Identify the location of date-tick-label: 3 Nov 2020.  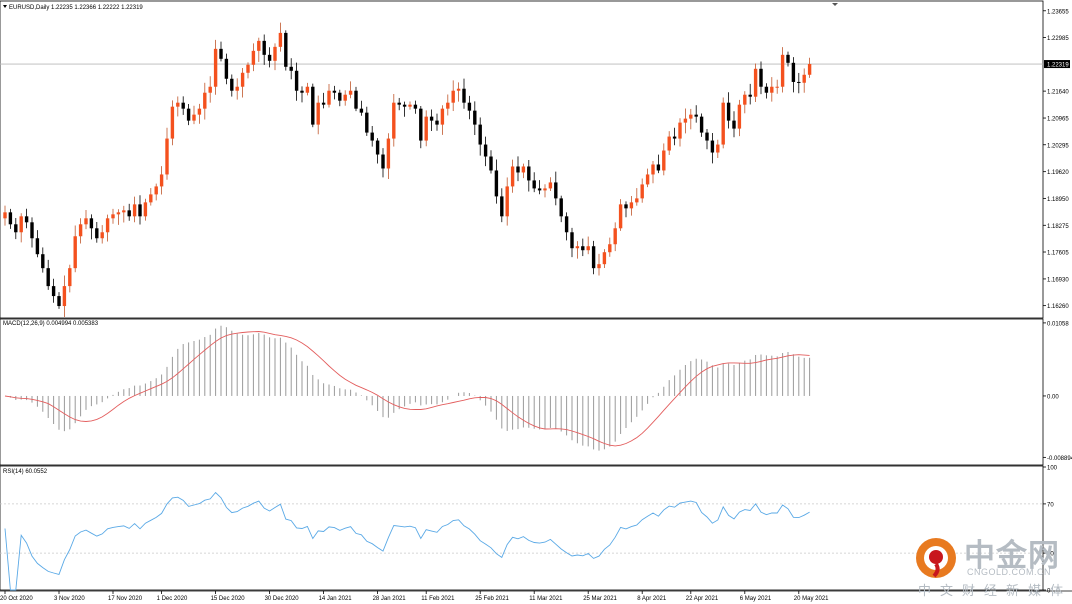
(69, 599).